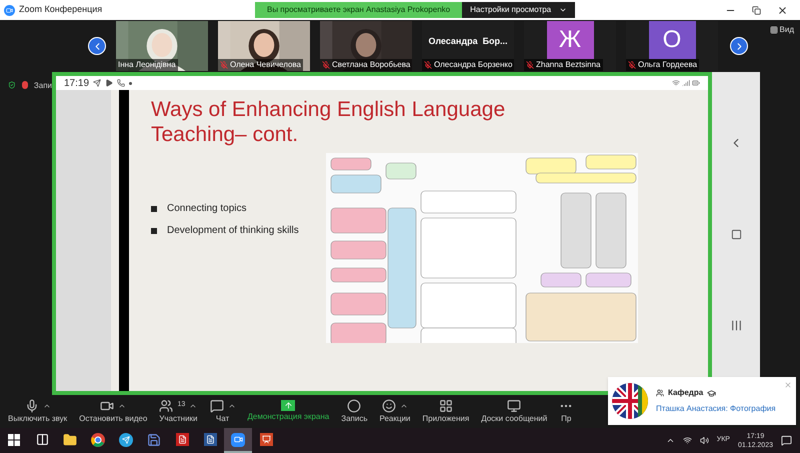 The height and width of the screenshot is (453, 800). What do you see at coordinates (782, 30) in the screenshot?
I see `view-button: Вид` at bounding box center [782, 30].